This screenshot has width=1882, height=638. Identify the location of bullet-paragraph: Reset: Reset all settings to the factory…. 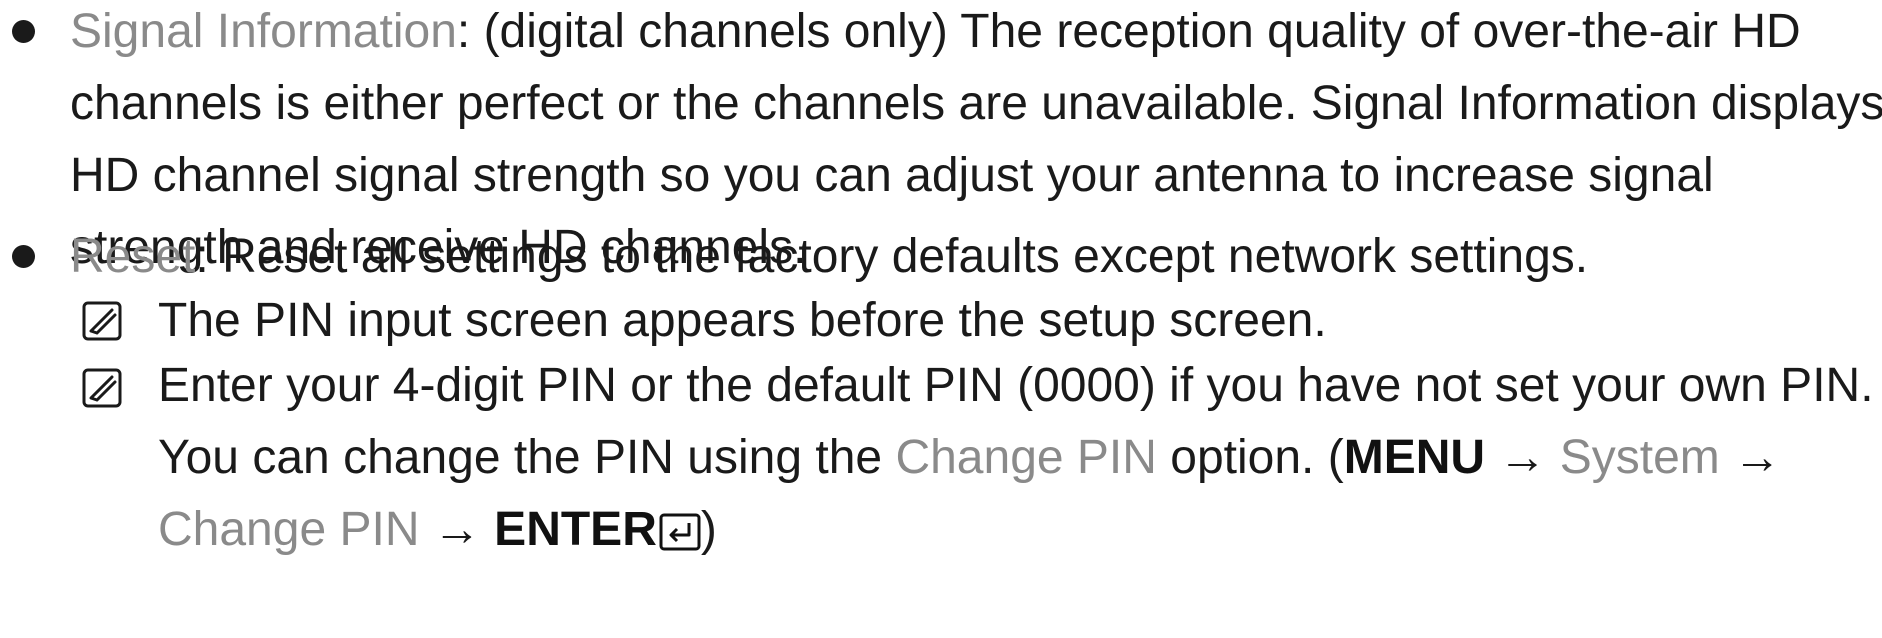
(970, 257).